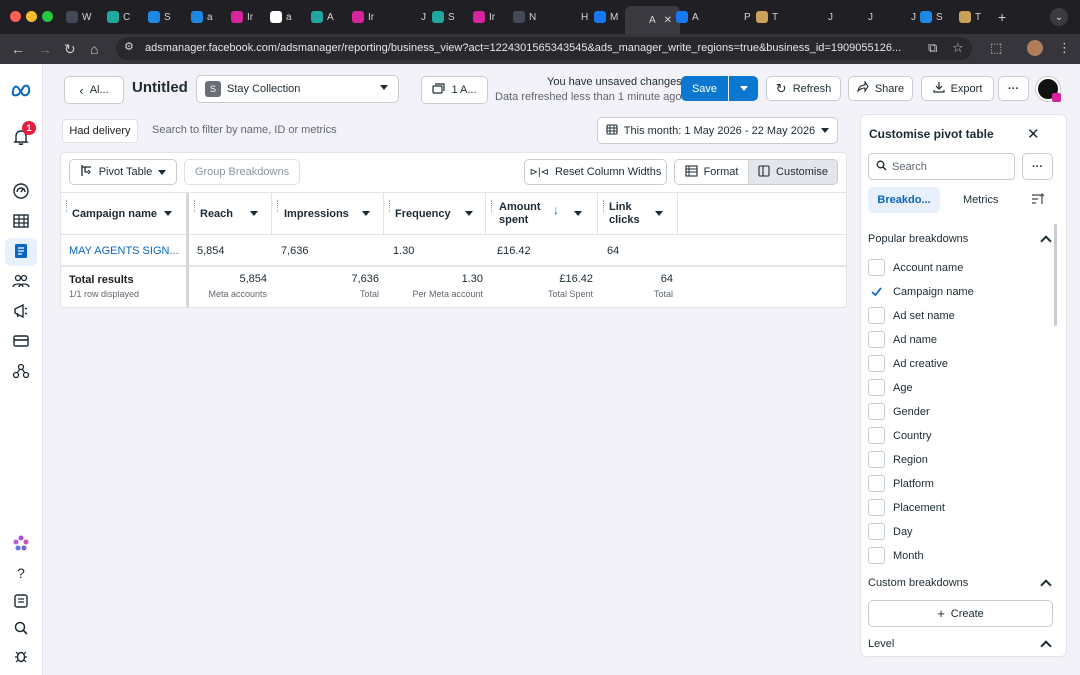 The height and width of the screenshot is (675, 1080). What do you see at coordinates (958, 48) in the screenshot?
I see `bookmark-star-icon: ☆` at bounding box center [958, 48].